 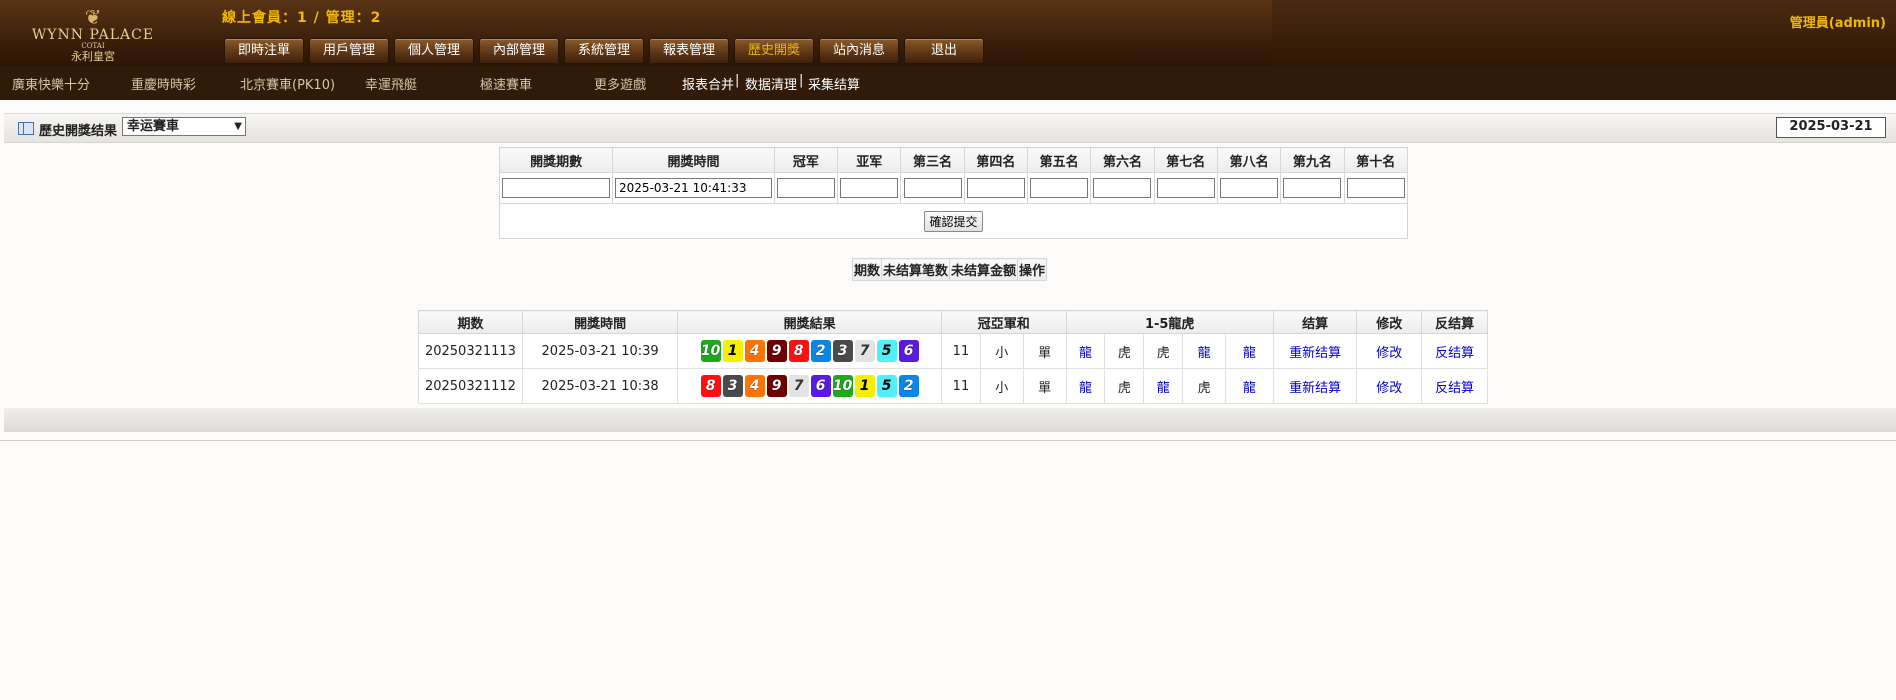 What do you see at coordinates (810, 386) in the screenshot?
I see `balls-cell: 8 3 4 9 7 6 10 1 5 2` at bounding box center [810, 386].